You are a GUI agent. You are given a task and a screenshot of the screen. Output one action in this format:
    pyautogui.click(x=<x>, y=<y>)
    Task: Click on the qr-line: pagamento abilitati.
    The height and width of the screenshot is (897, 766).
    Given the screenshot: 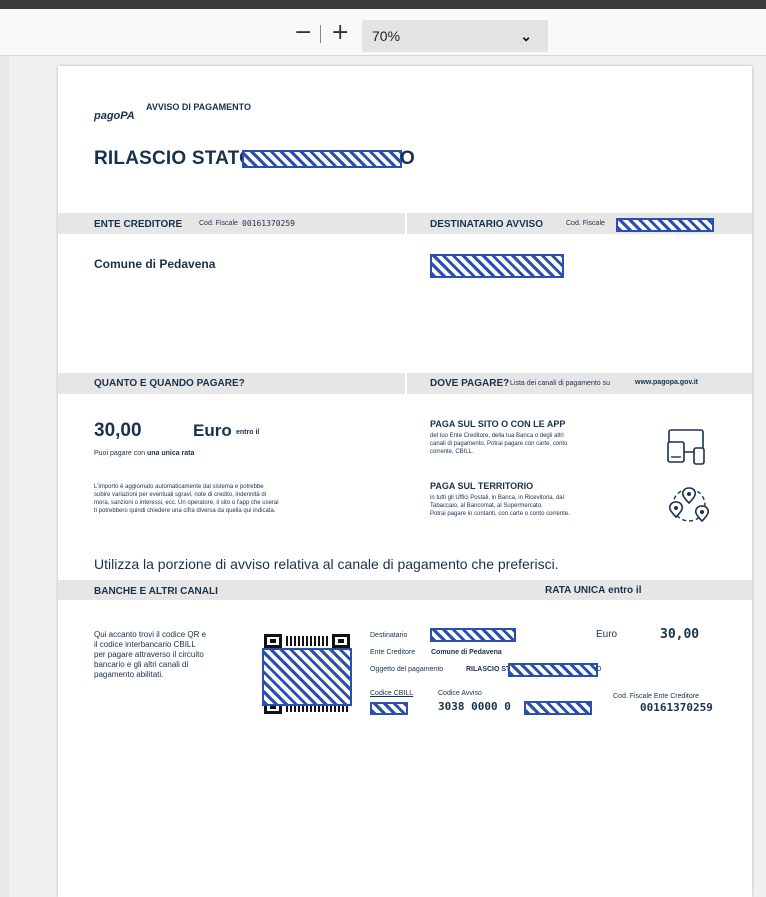 What is the action you would take?
    pyautogui.click(x=129, y=674)
    